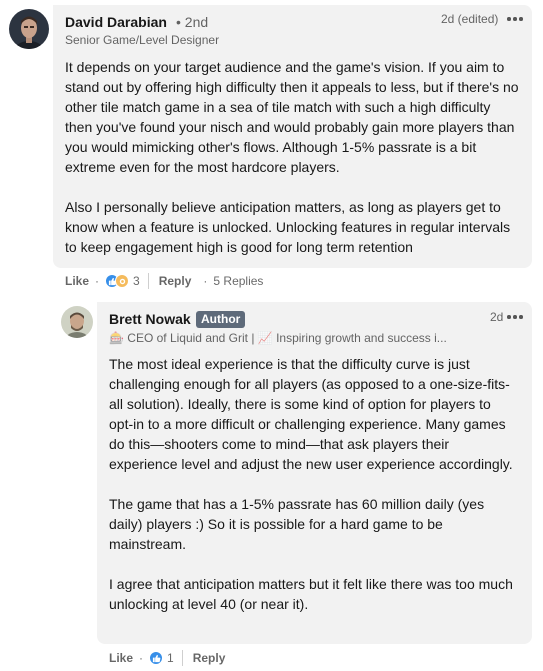 The height and width of the screenshot is (671, 543). Describe the element at coordinates (142, 40) in the screenshot. I see `commenter-headline: Senior Game/Level Designer` at that location.